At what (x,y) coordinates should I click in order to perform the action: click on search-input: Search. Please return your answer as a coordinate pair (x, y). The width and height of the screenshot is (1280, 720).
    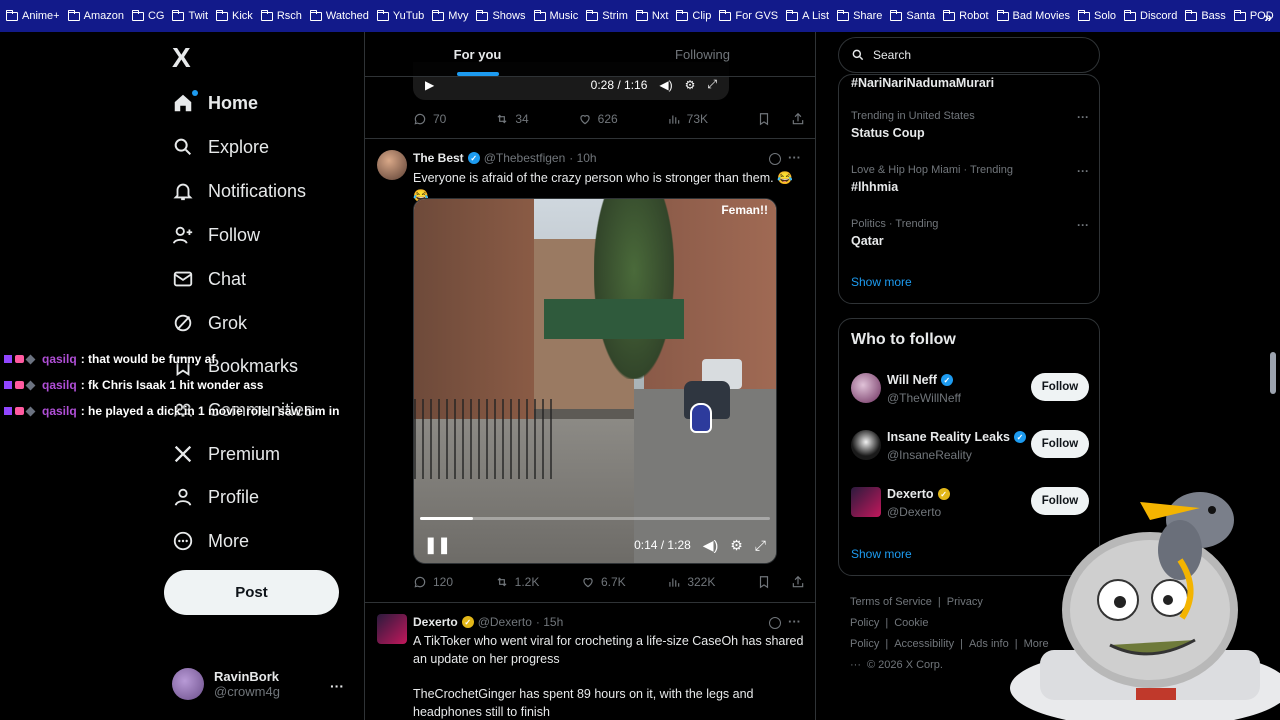
    Looking at the image, I should click on (969, 55).